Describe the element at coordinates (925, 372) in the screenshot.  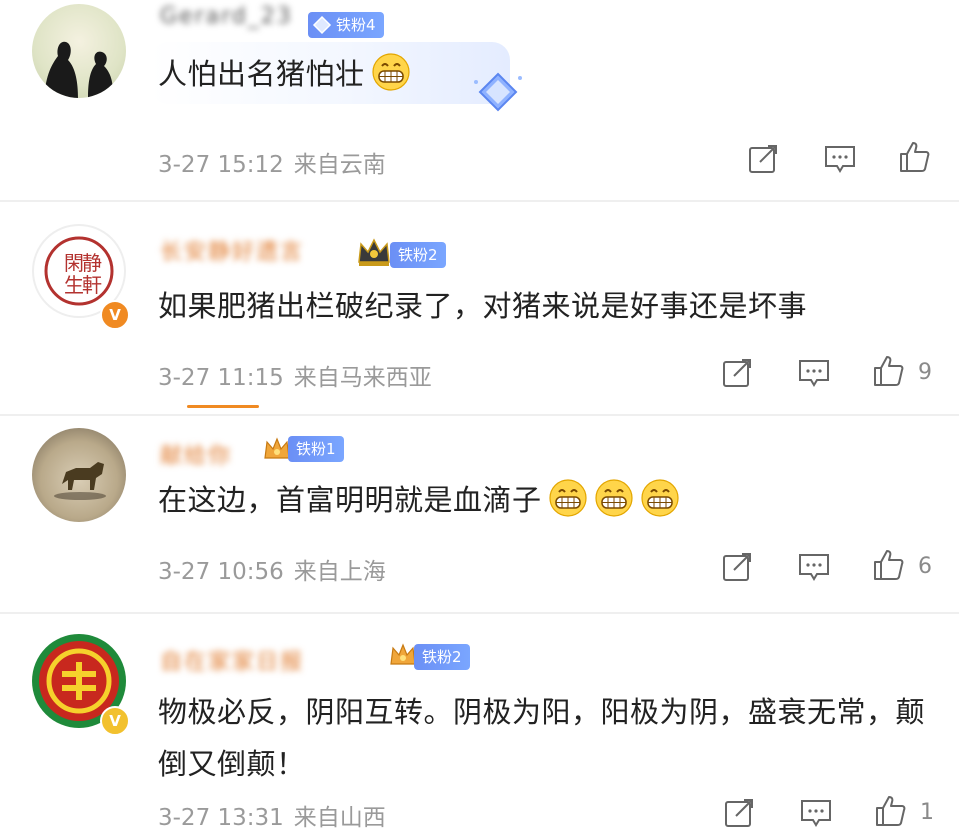
I see `like-count: 9` at that location.